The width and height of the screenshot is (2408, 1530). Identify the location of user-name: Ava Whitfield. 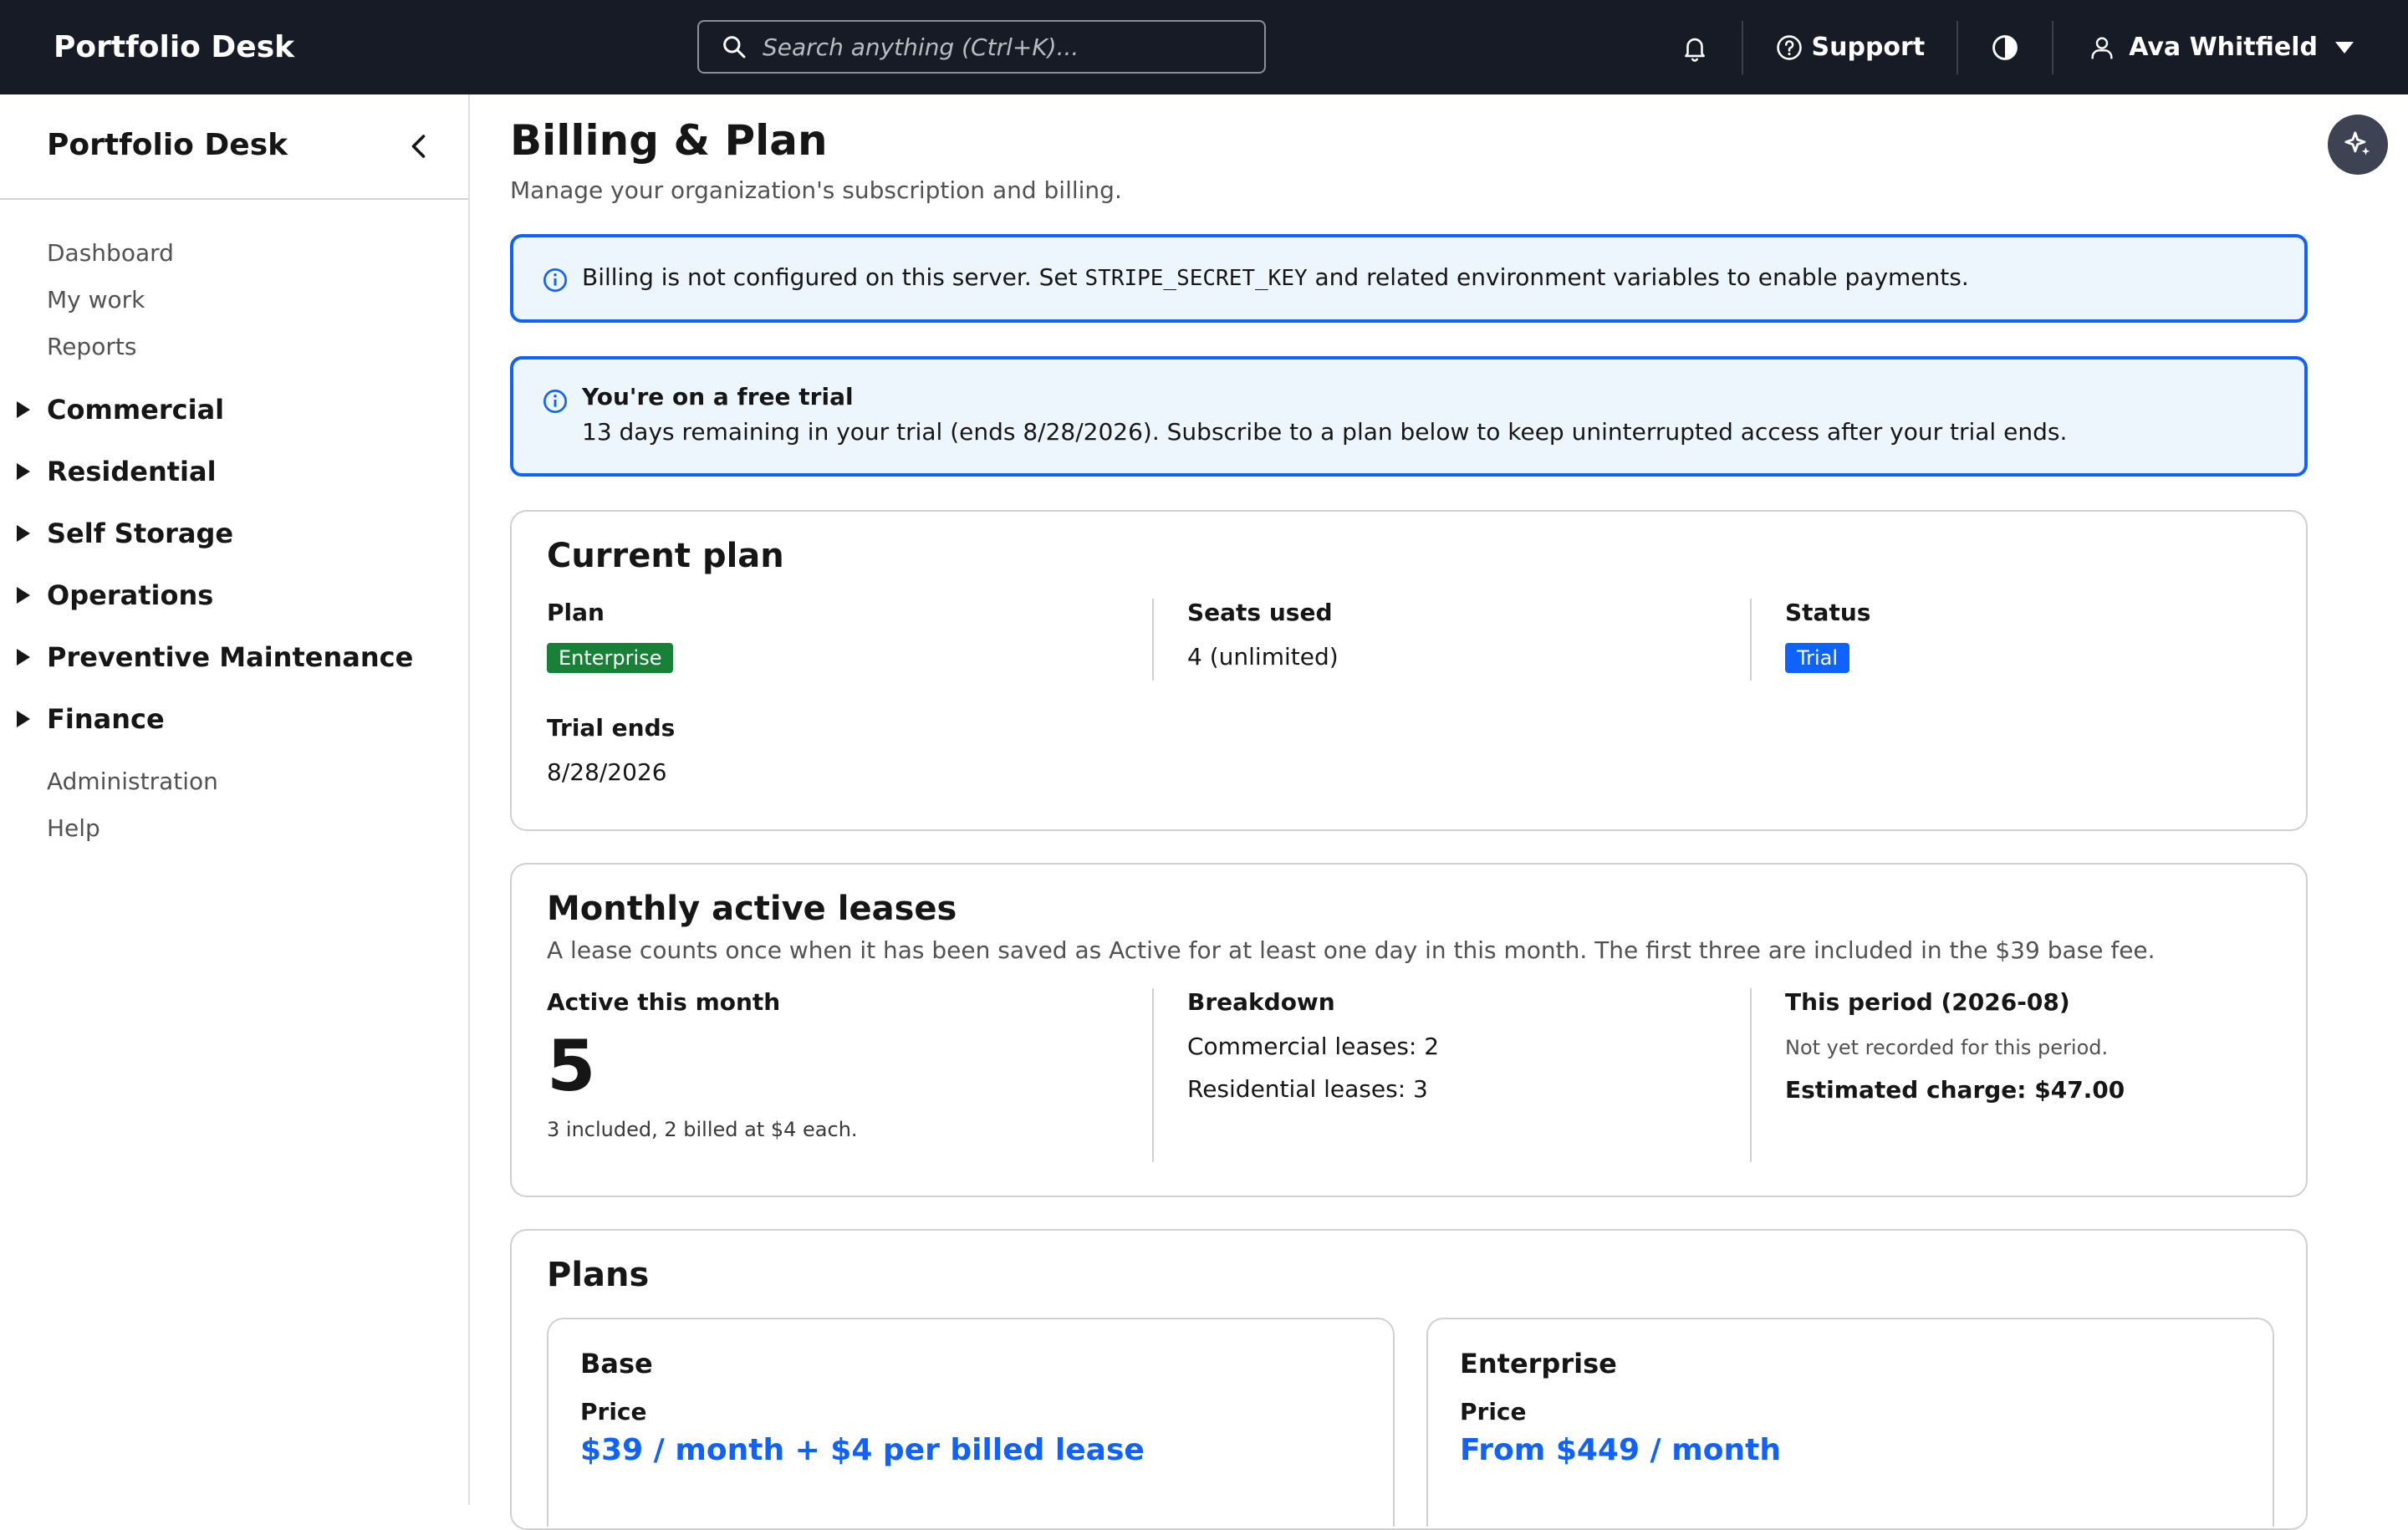
(2223, 47).